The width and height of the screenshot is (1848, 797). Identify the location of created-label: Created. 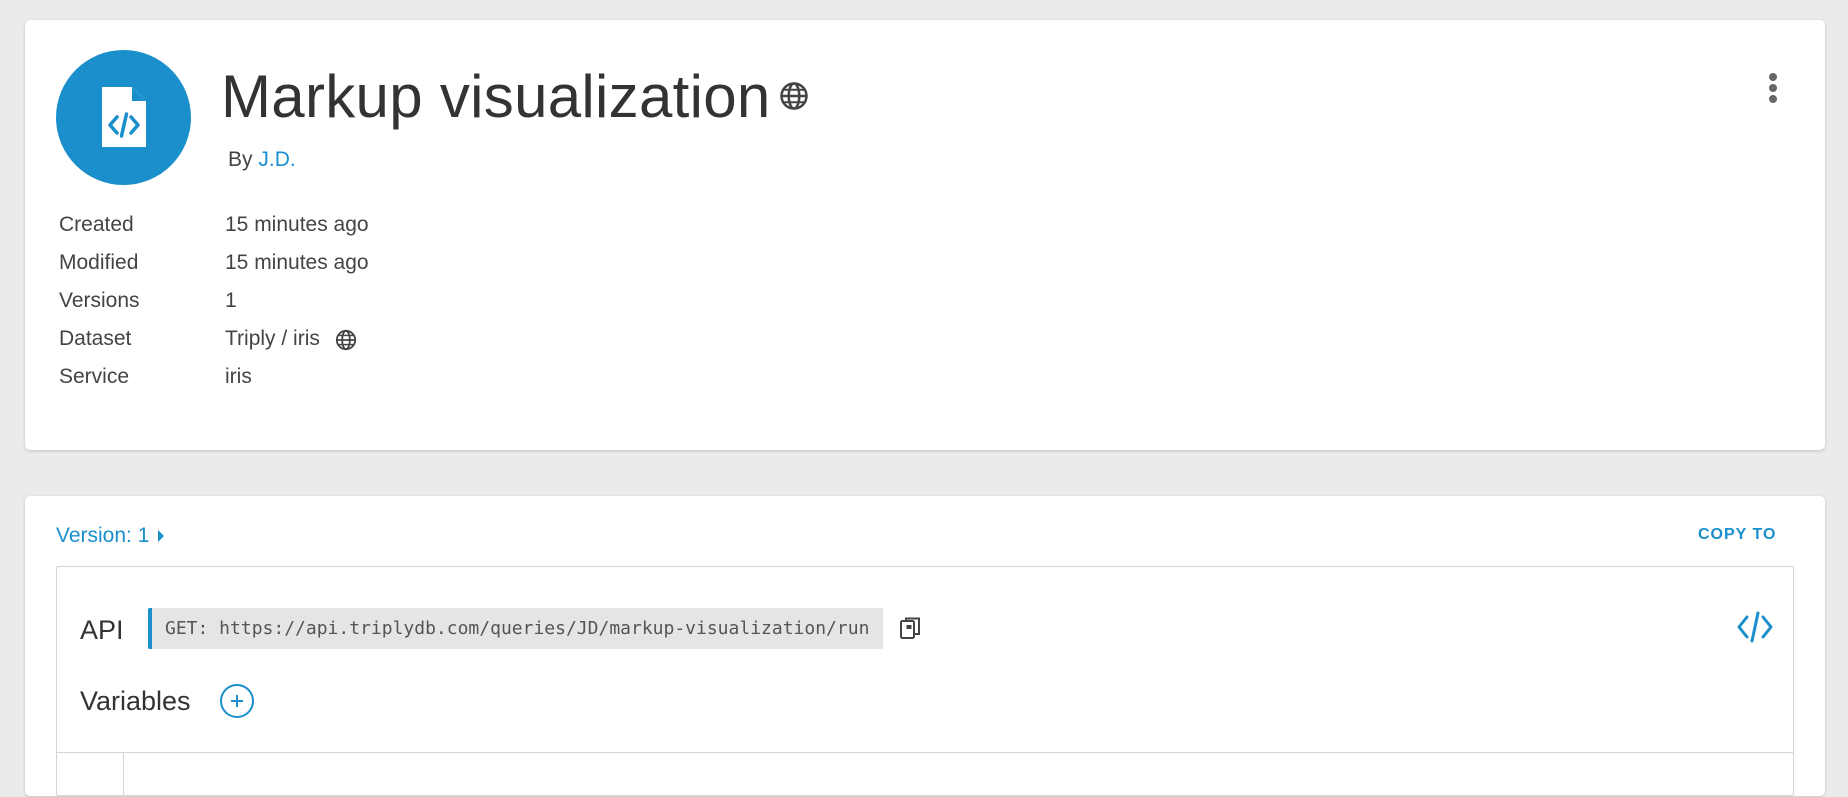
(96, 224).